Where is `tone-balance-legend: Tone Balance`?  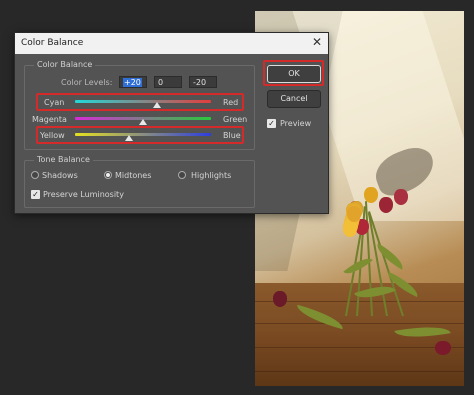
tone-balance-legend: Tone Balance is located at coordinates (63, 159).